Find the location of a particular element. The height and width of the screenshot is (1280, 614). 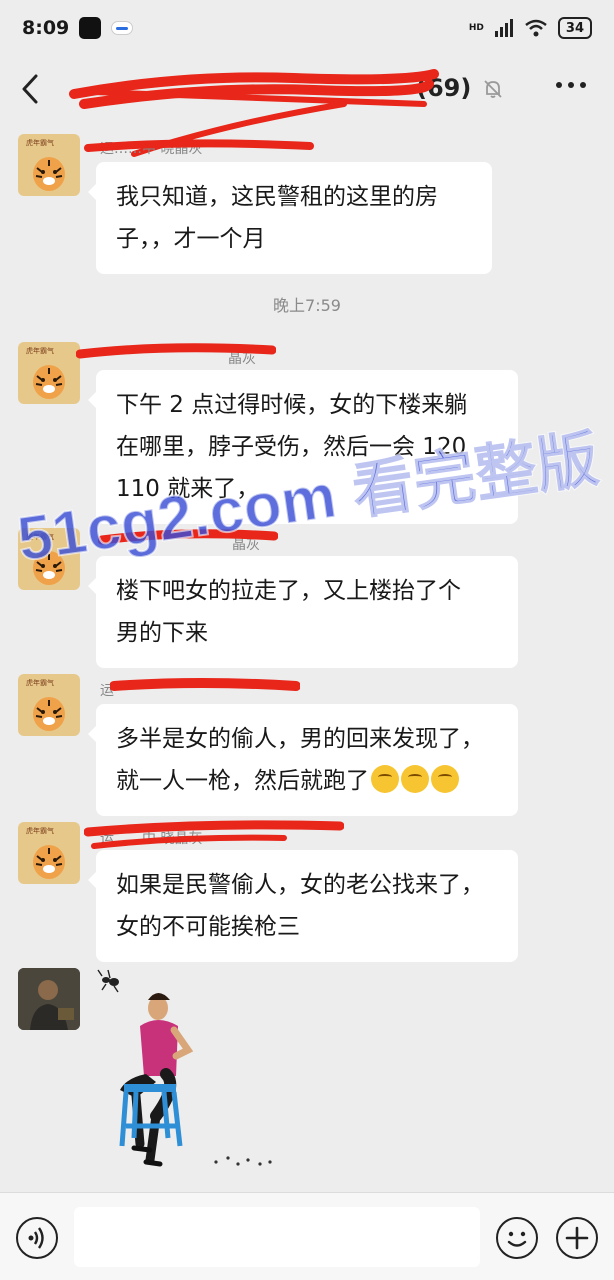

person-photo-avatar-icon is located at coordinates (49, 999).